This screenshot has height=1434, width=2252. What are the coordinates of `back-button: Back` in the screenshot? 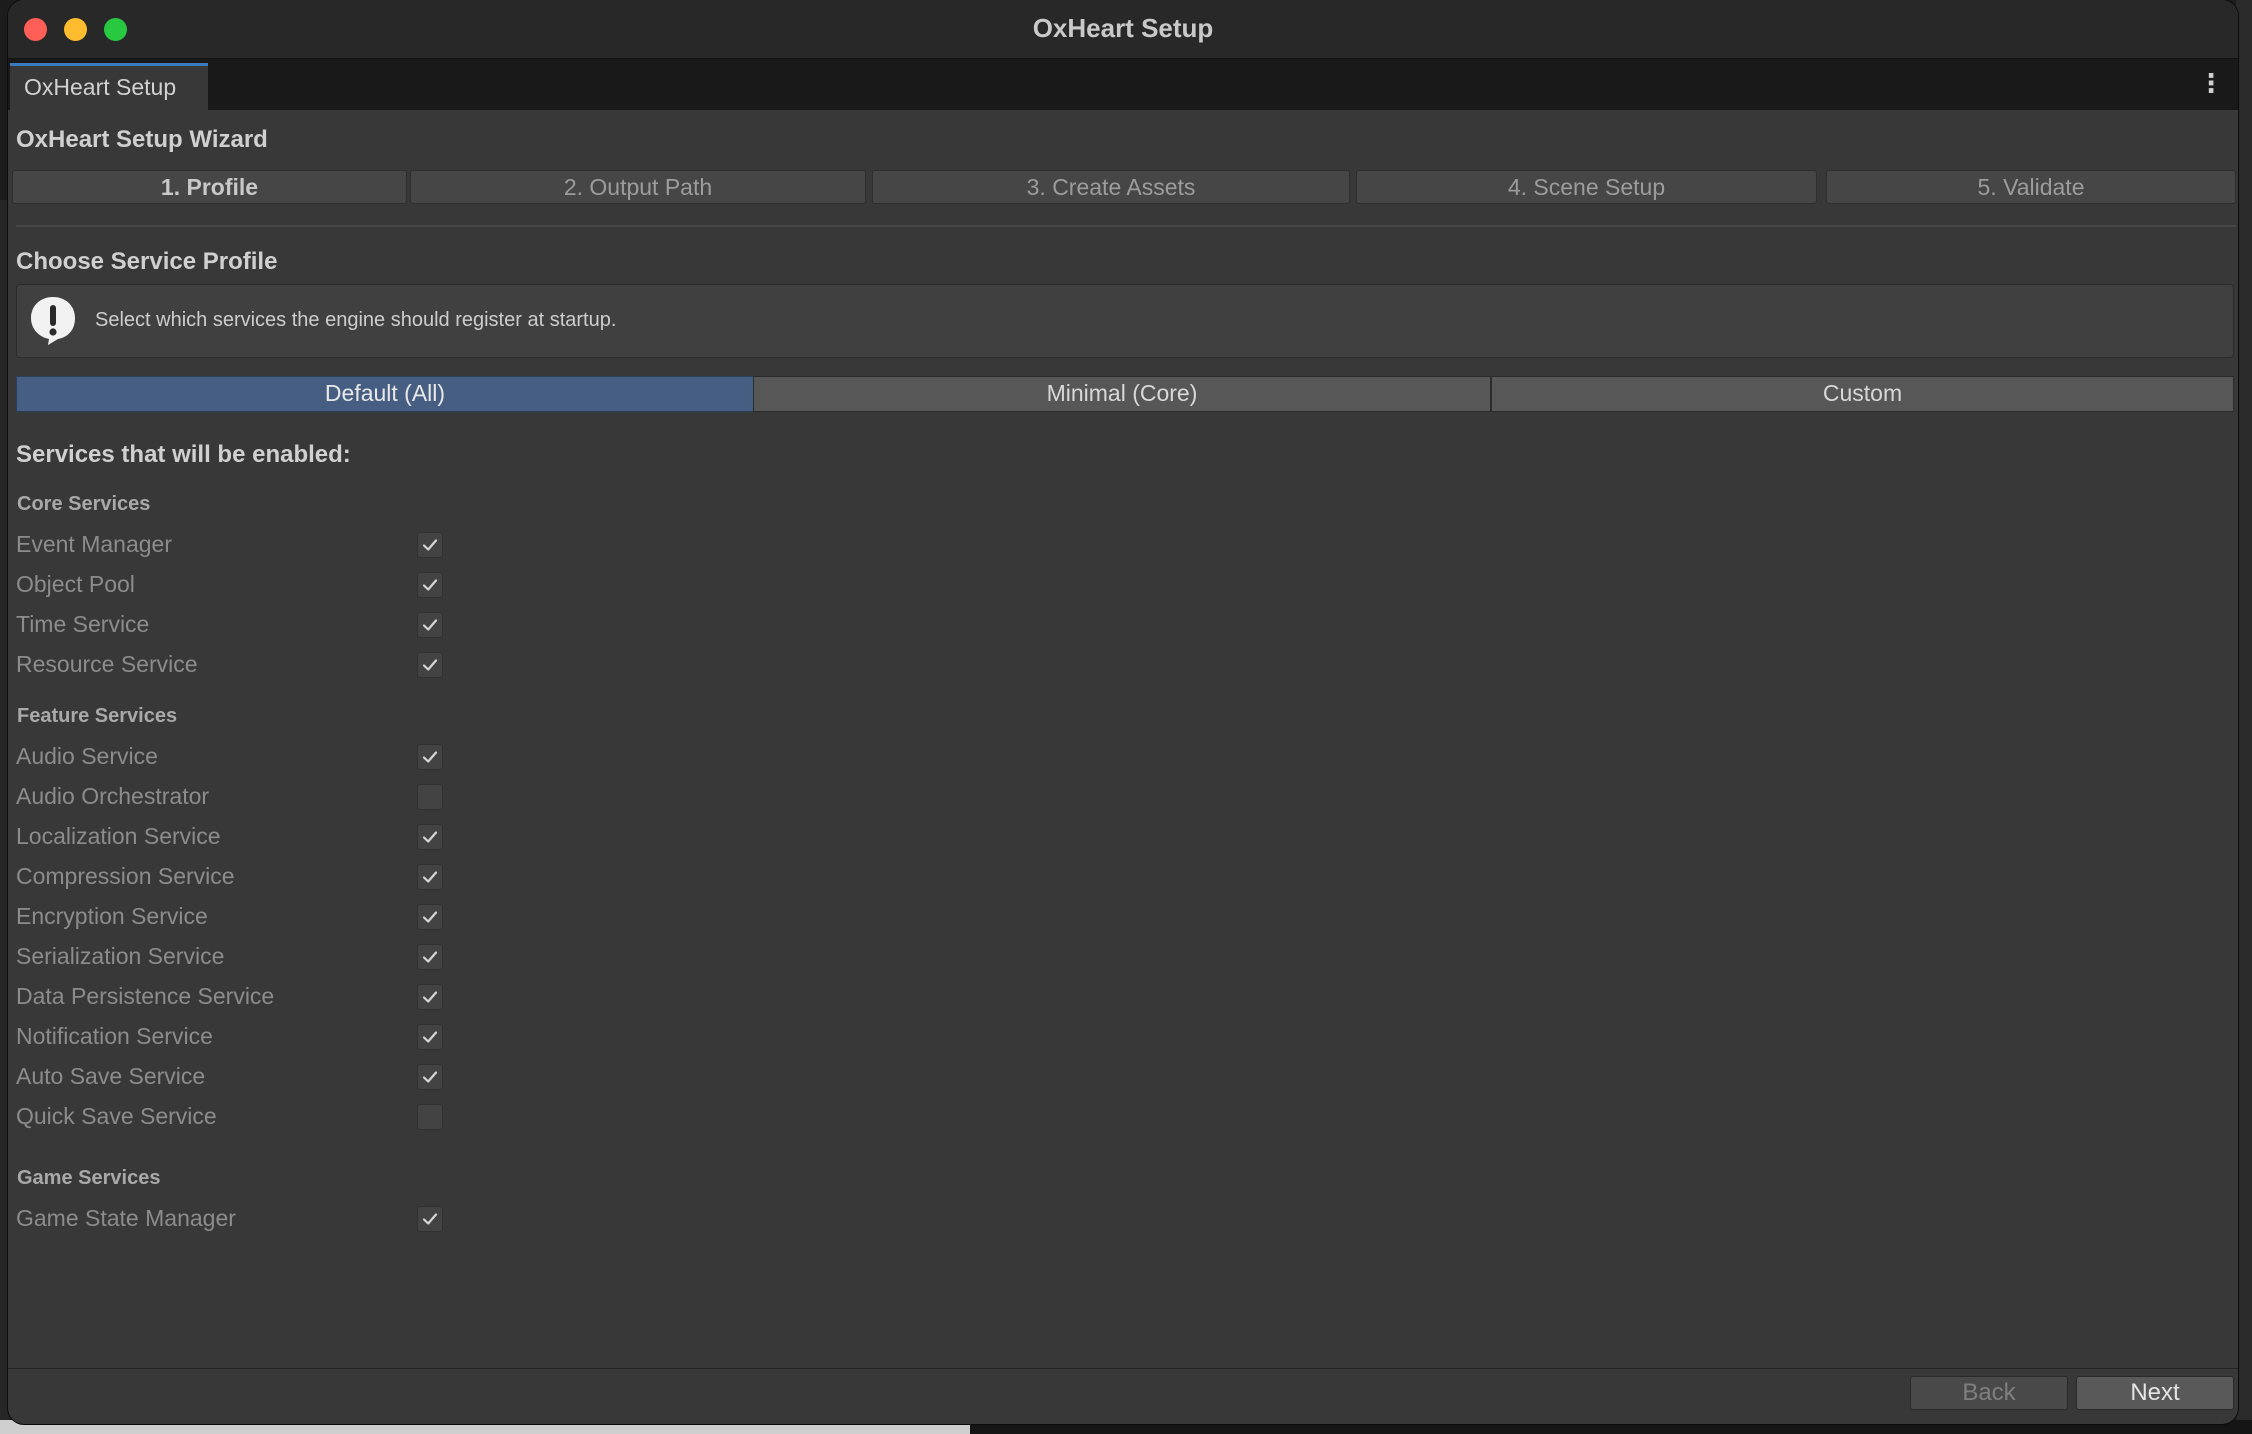 It's located at (1989, 1393).